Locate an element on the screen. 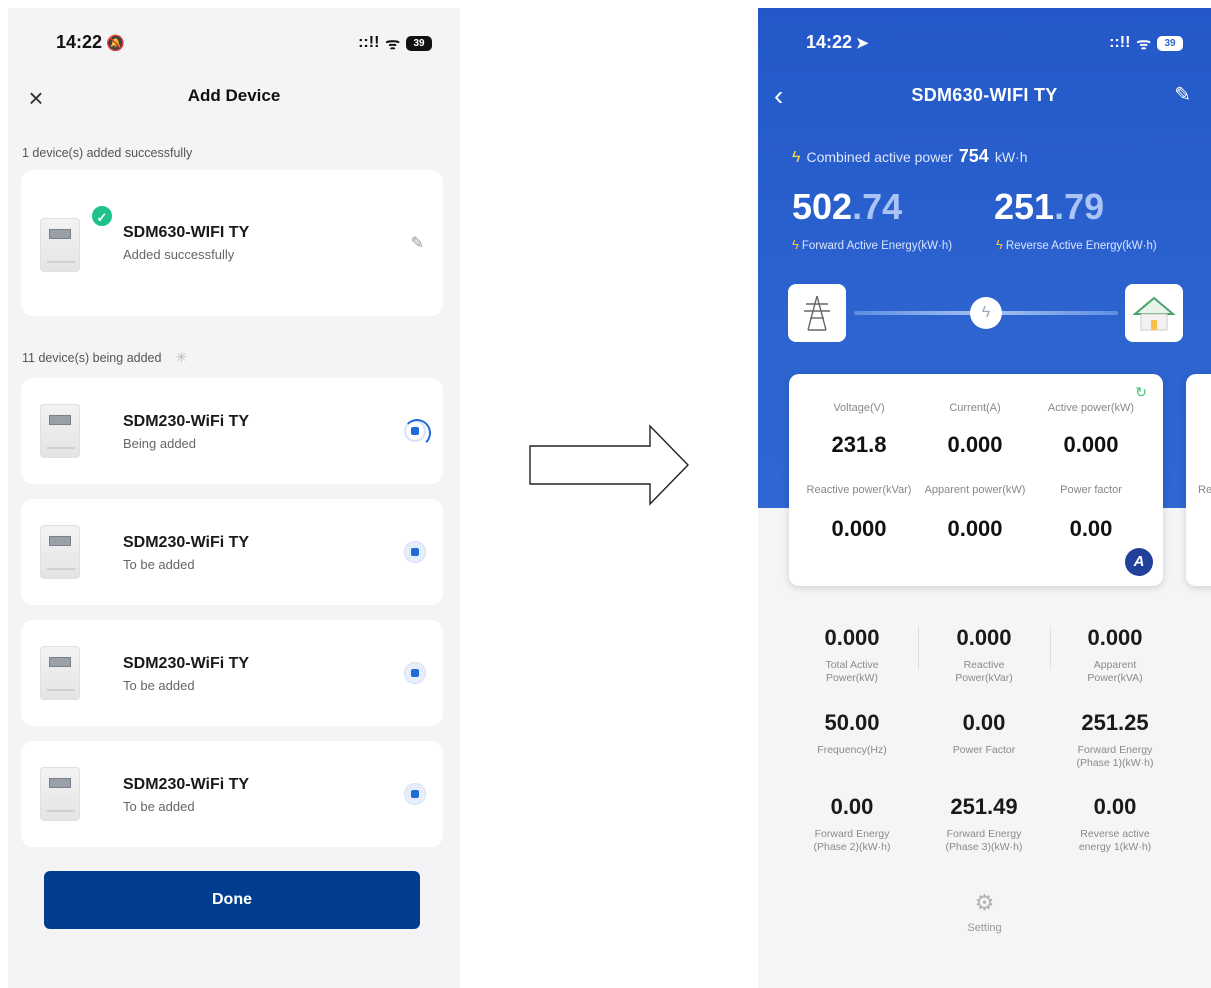 The height and width of the screenshot is (988, 1211). flow-lightning-icon: ϟ is located at coordinates (986, 313).